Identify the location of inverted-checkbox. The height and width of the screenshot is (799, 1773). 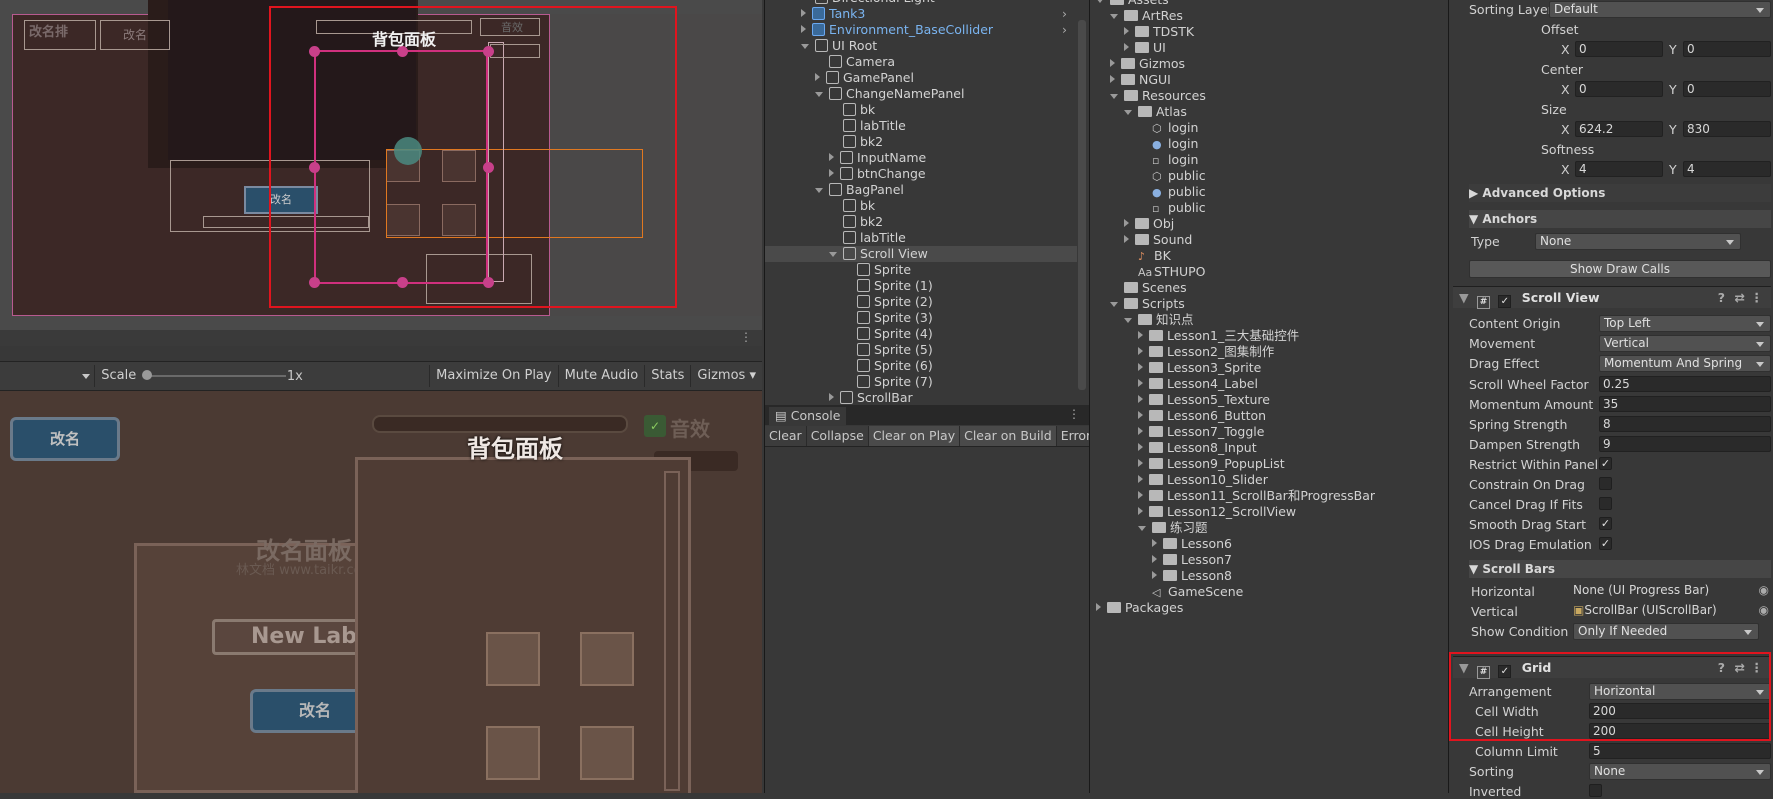
(1595, 790).